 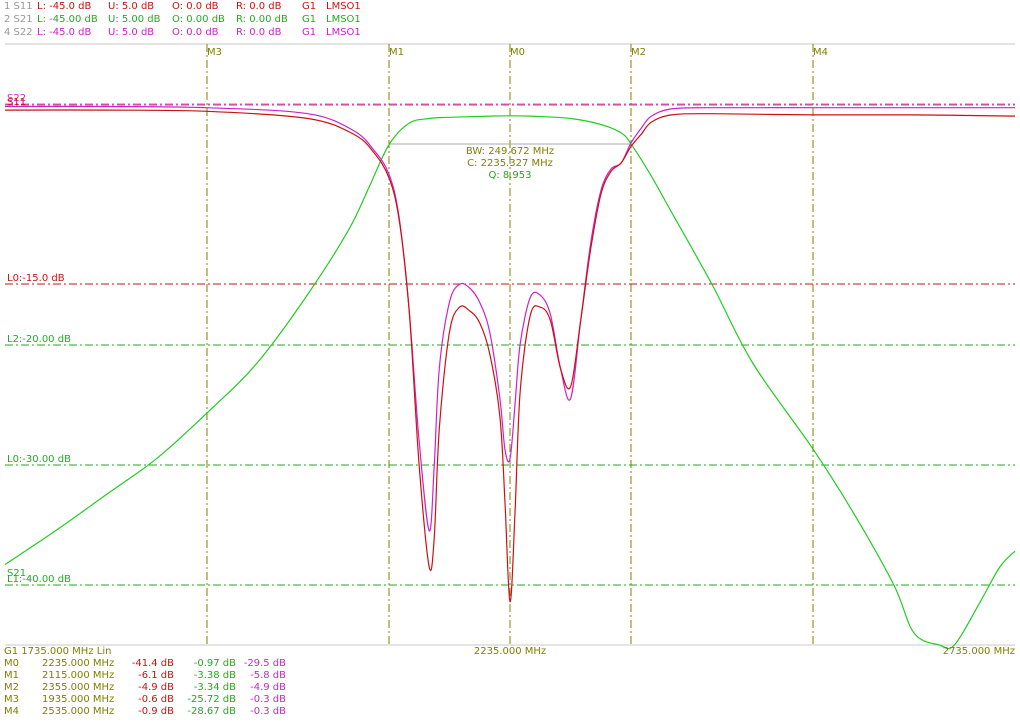 I want to click on marker-readout-s21: -25.72 dB, so click(x=211, y=699).